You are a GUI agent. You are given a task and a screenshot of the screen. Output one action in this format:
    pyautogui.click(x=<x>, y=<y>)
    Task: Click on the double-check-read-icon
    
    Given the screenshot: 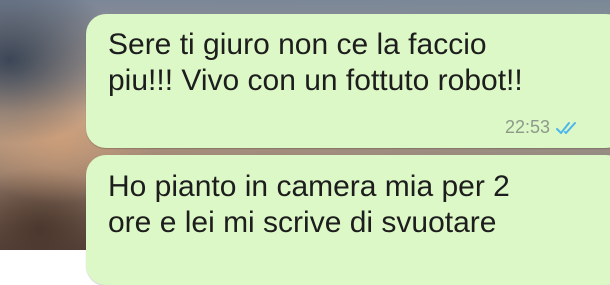 What is the action you would take?
    pyautogui.click(x=566, y=127)
    